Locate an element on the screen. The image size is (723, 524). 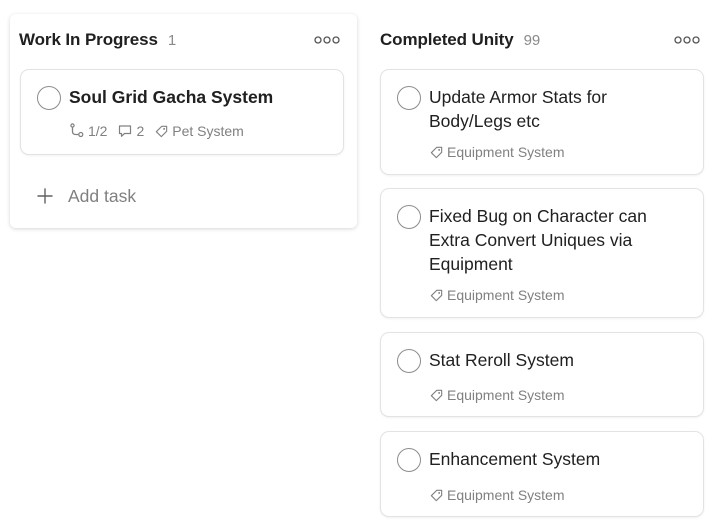
column-title: Work In Progress is located at coordinates (88, 39).